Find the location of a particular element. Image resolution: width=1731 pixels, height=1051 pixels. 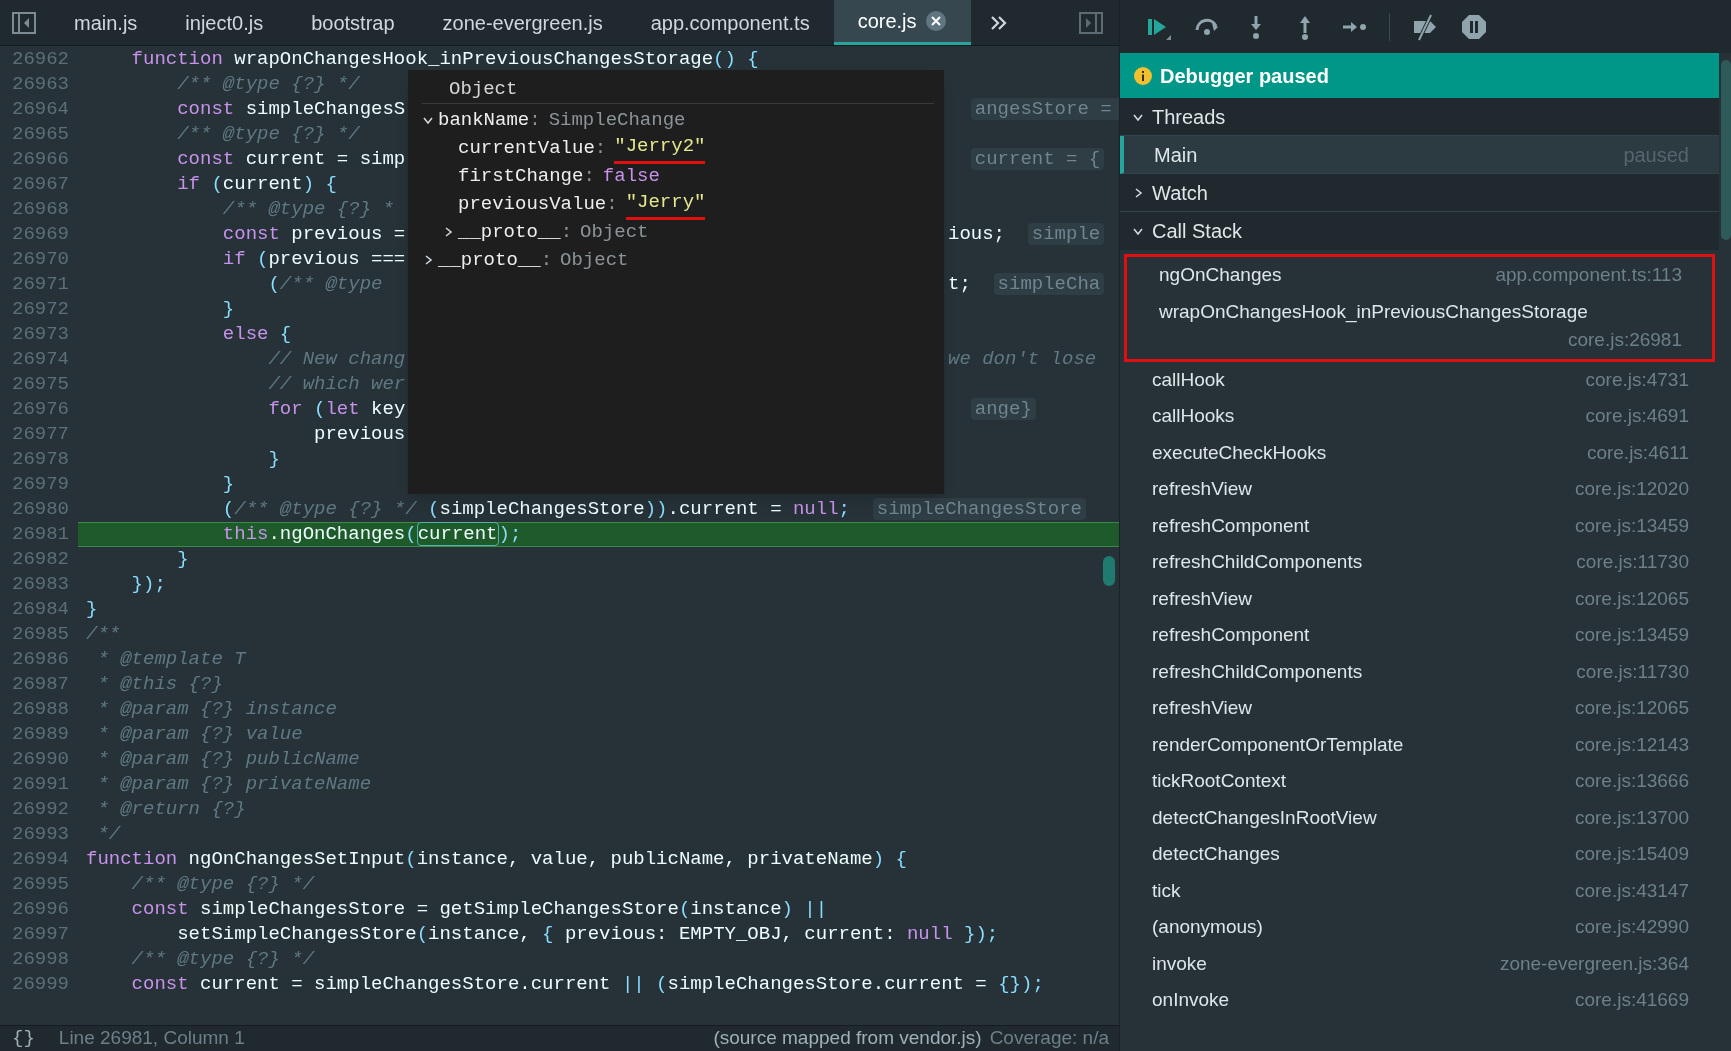

code-text: instance, value, publicName, privateName is located at coordinates (644, 859).